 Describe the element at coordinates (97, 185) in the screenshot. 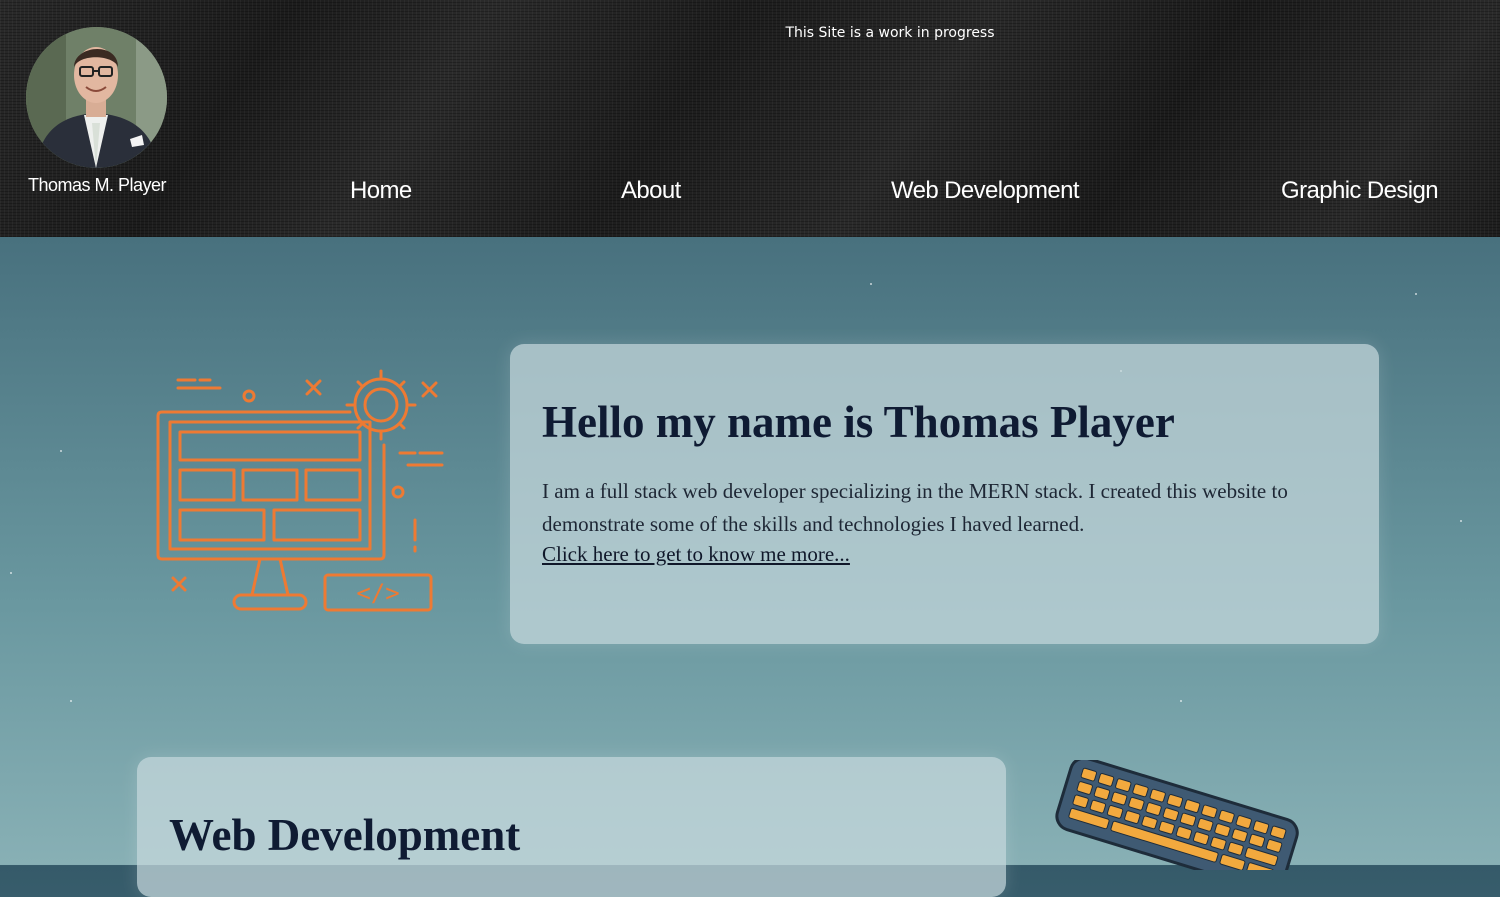

I see `owner-name: Thomas M. Player` at that location.